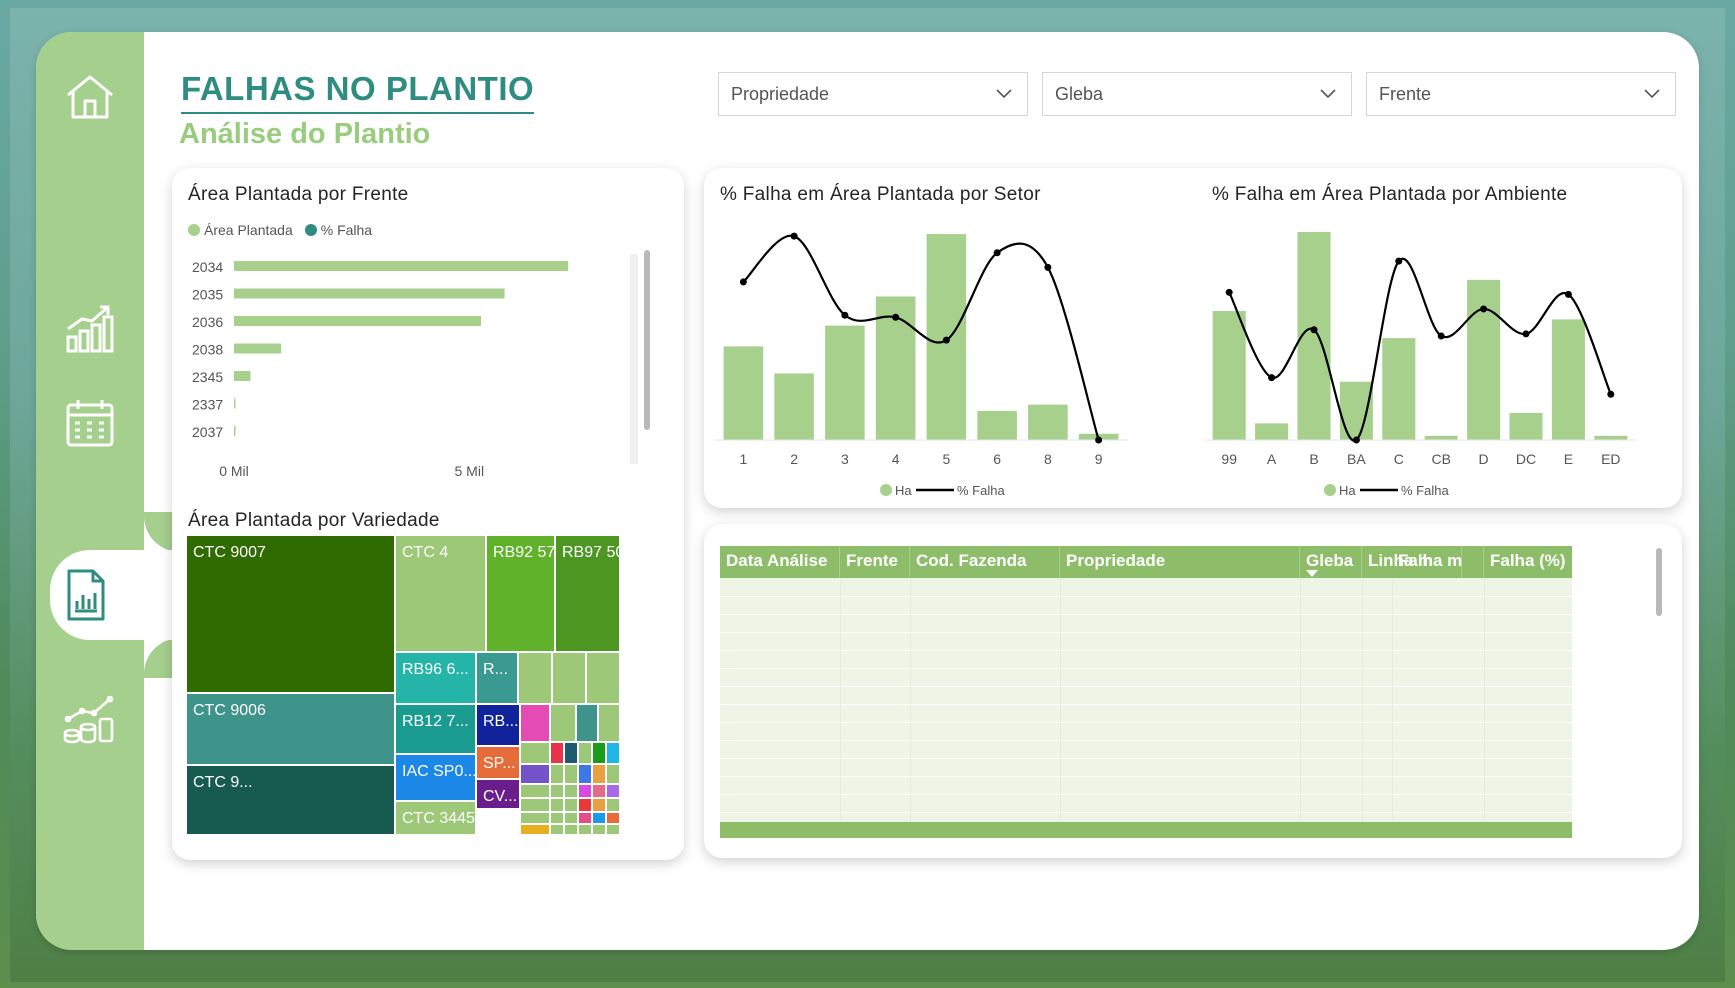 The width and height of the screenshot is (1735, 988). I want to click on filter-label: Propriedade, so click(780, 93).